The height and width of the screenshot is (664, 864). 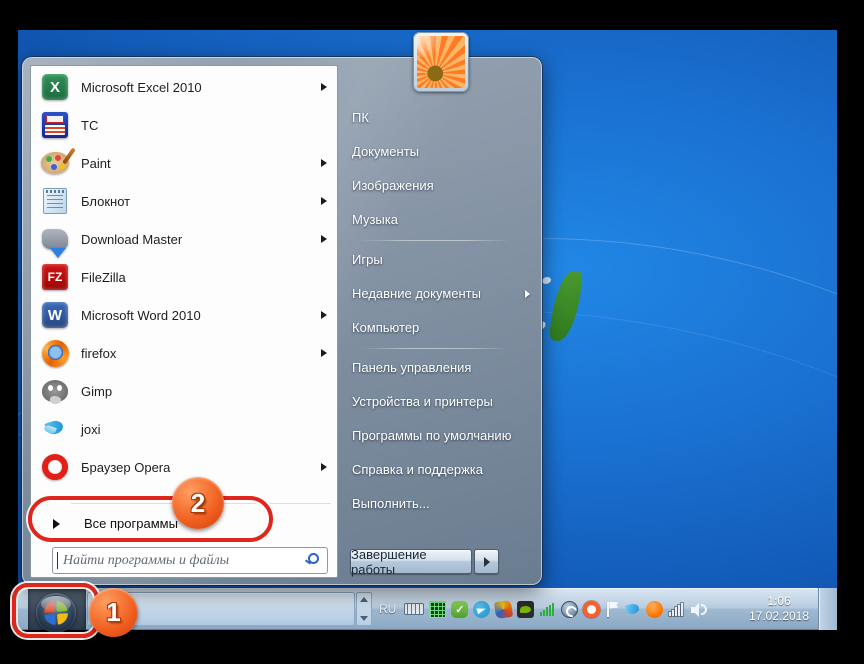 What do you see at coordinates (55, 239) in the screenshot?
I see `download-master-icon` at bounding box center [55, 239].